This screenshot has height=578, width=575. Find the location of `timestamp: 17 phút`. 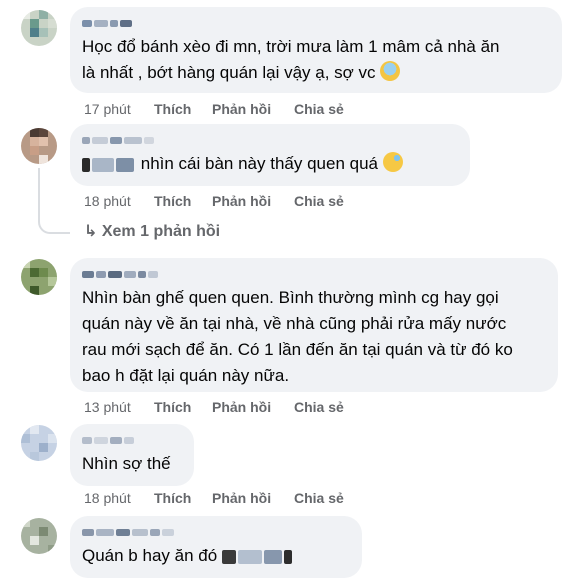

timestamp: 17 phút is located at coordinates (107, 109).